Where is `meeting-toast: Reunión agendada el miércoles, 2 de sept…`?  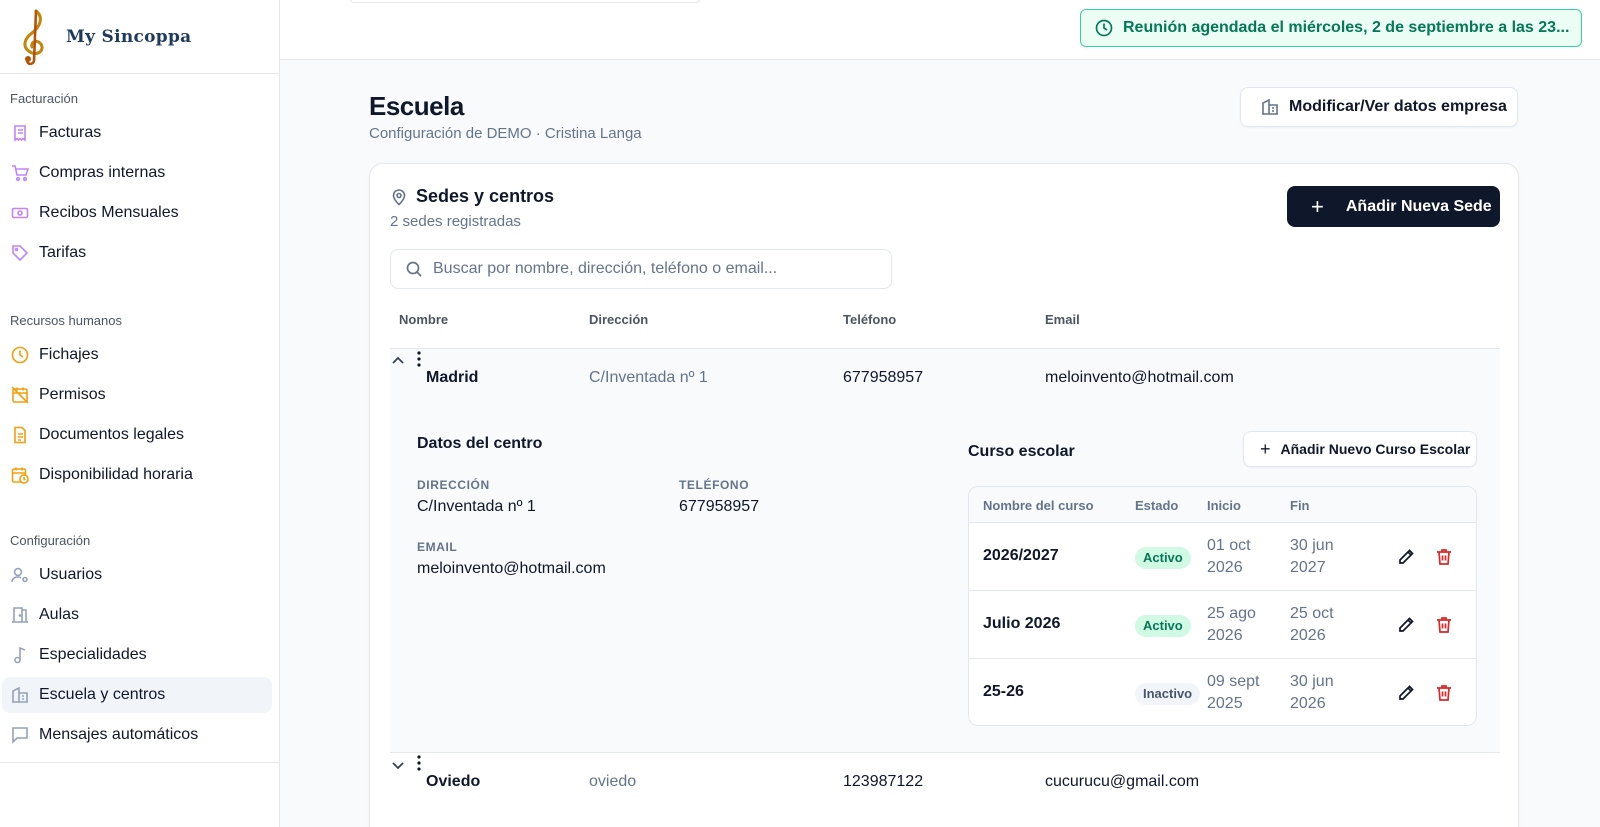
meeting-toast: Reunión agendada el miércoles, 2 de sept… is located at coordinates (1331, 28).